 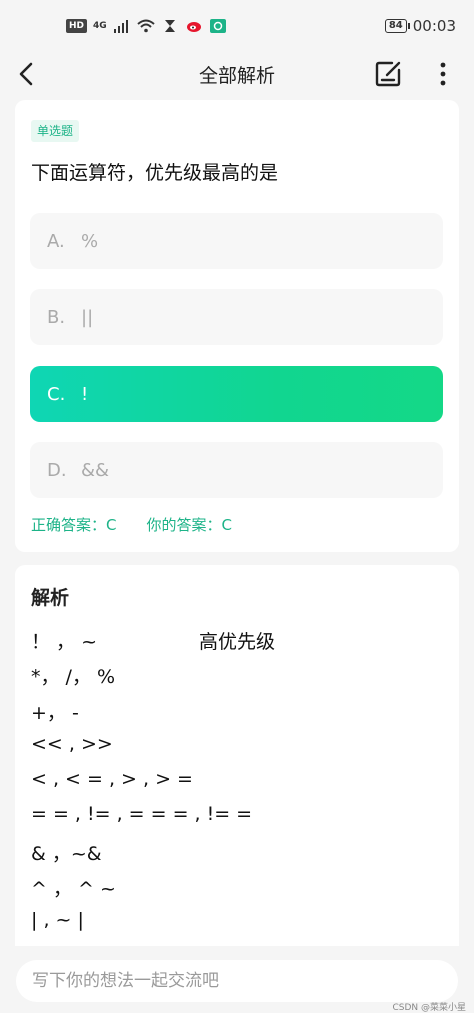 What do you see at coordinates (189, 525) in the screenshot?
I see `your-answer: 你的答案：C` at bounding box center [189, 525].